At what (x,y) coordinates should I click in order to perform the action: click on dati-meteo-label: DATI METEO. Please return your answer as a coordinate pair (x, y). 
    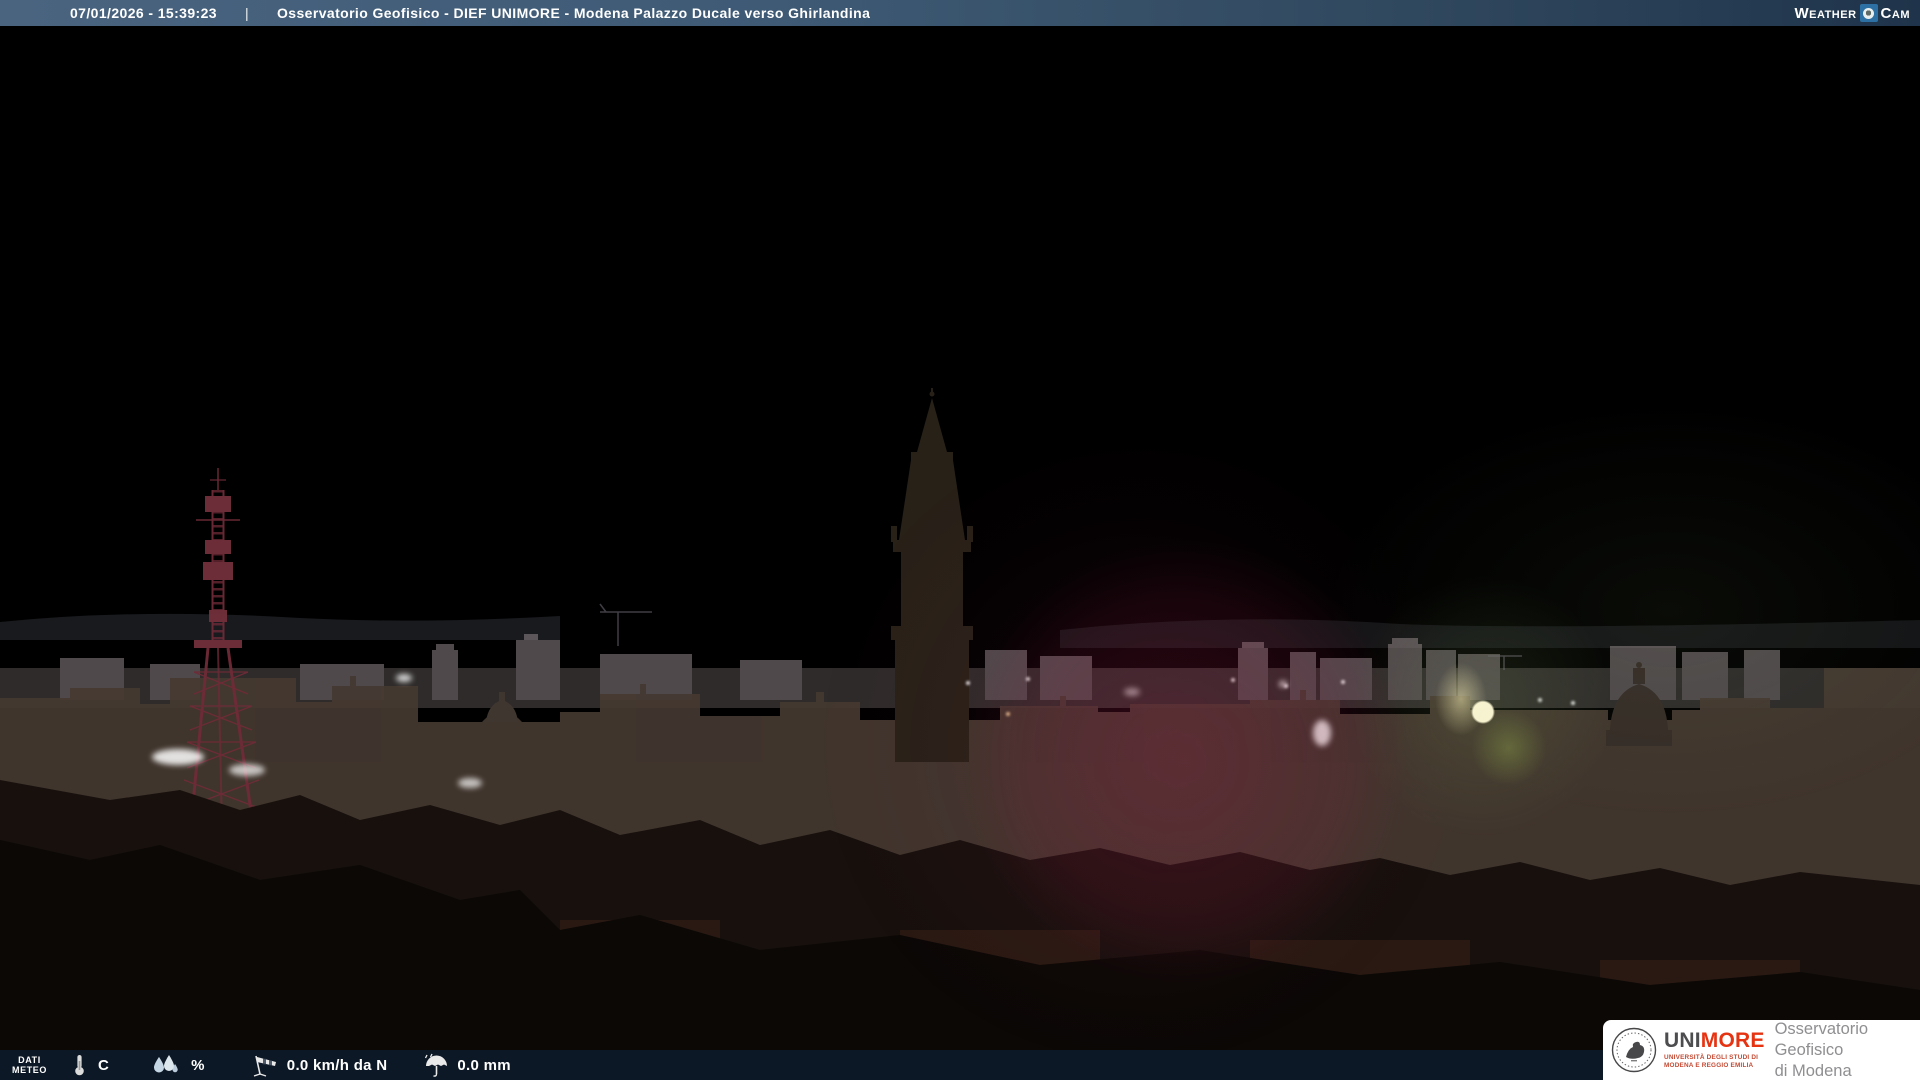
    Looking at the image, I should click on (30, 1065).